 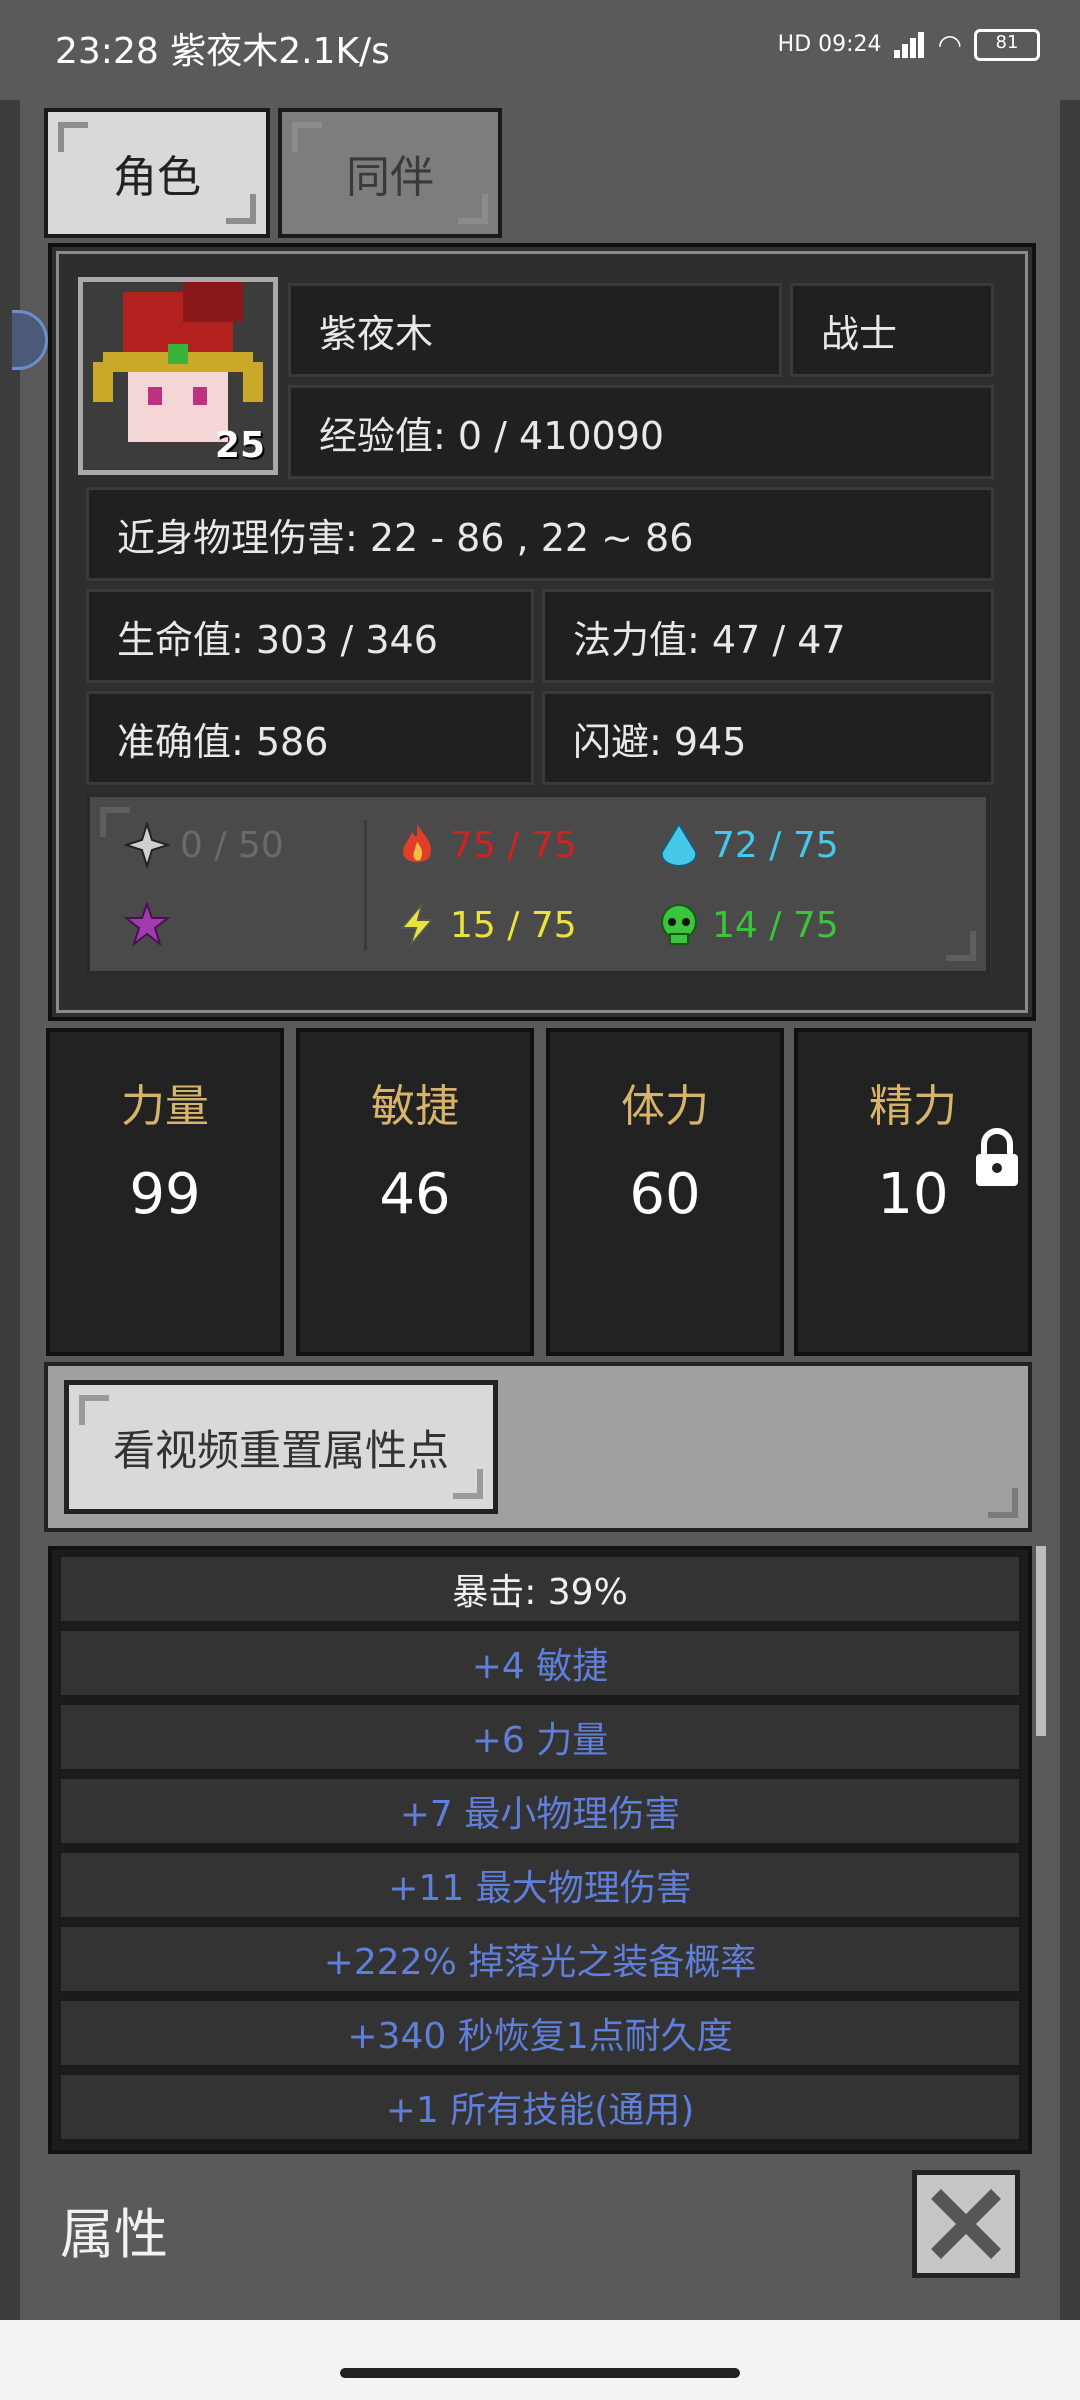 I want to click on resist-lightning: 15 / 75, so click(x=485, y=925).